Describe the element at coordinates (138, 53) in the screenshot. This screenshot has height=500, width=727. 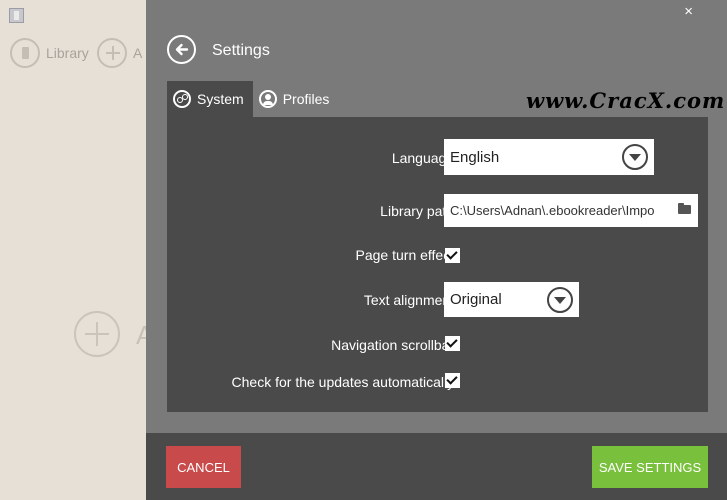
I see `nav-add-label: A` at that location.